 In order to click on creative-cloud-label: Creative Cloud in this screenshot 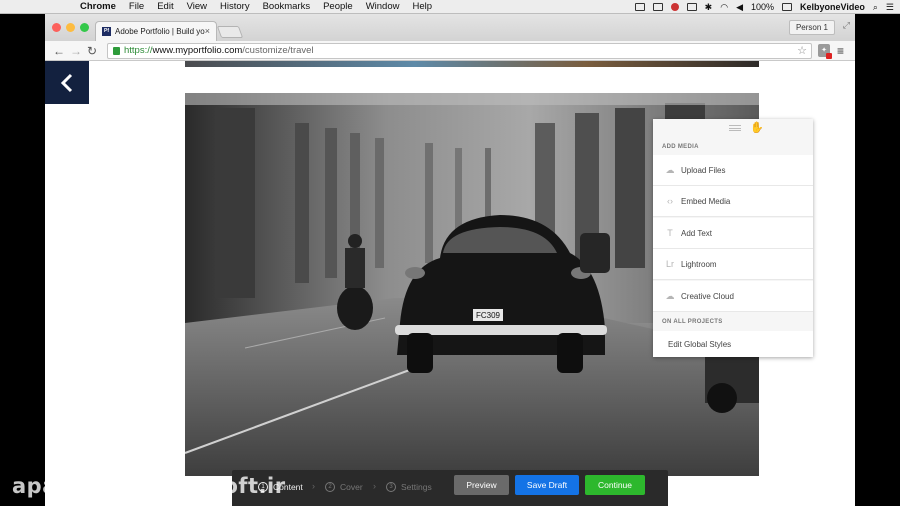, I will do `click(707, 296)`.